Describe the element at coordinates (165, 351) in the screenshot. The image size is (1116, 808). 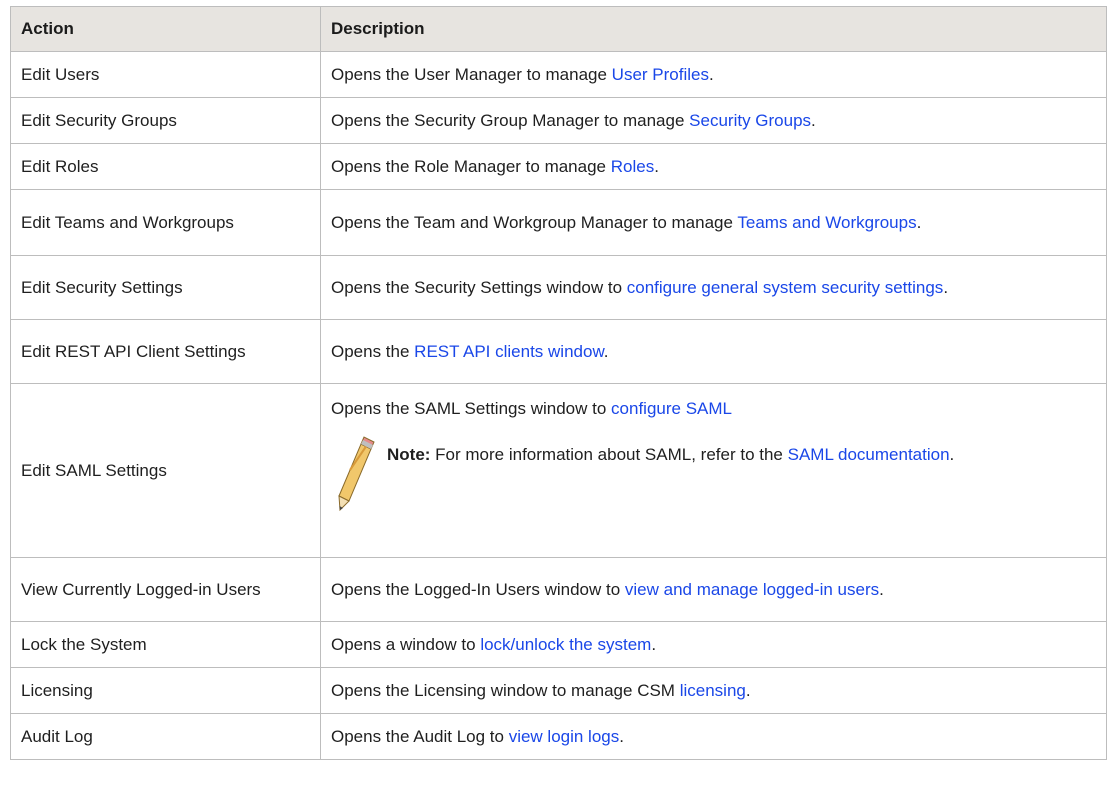
I see `action-cell: Edit REST API Client Settings` at that location.